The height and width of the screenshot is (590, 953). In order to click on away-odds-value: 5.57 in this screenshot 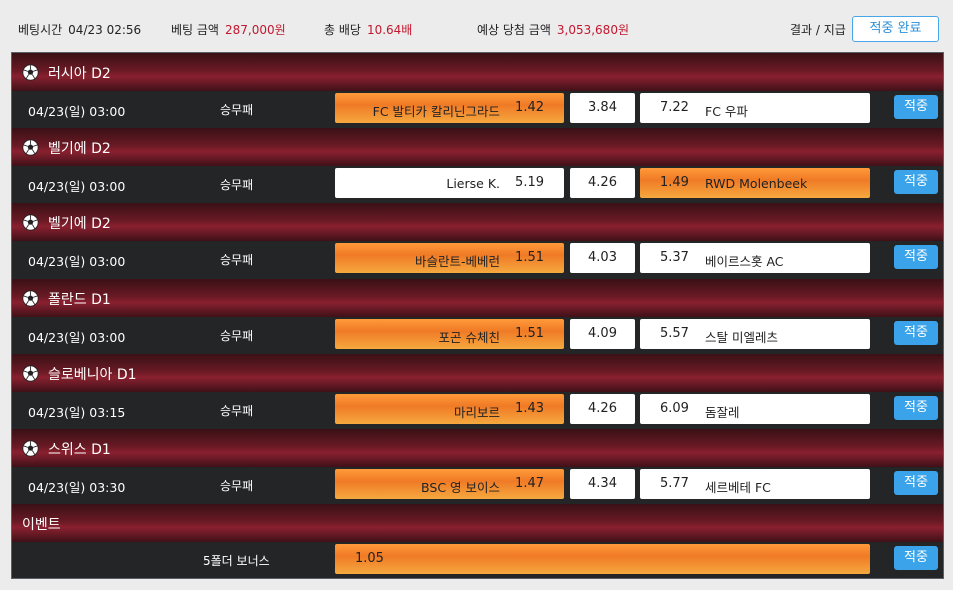, I will do `click(674, 333)`.